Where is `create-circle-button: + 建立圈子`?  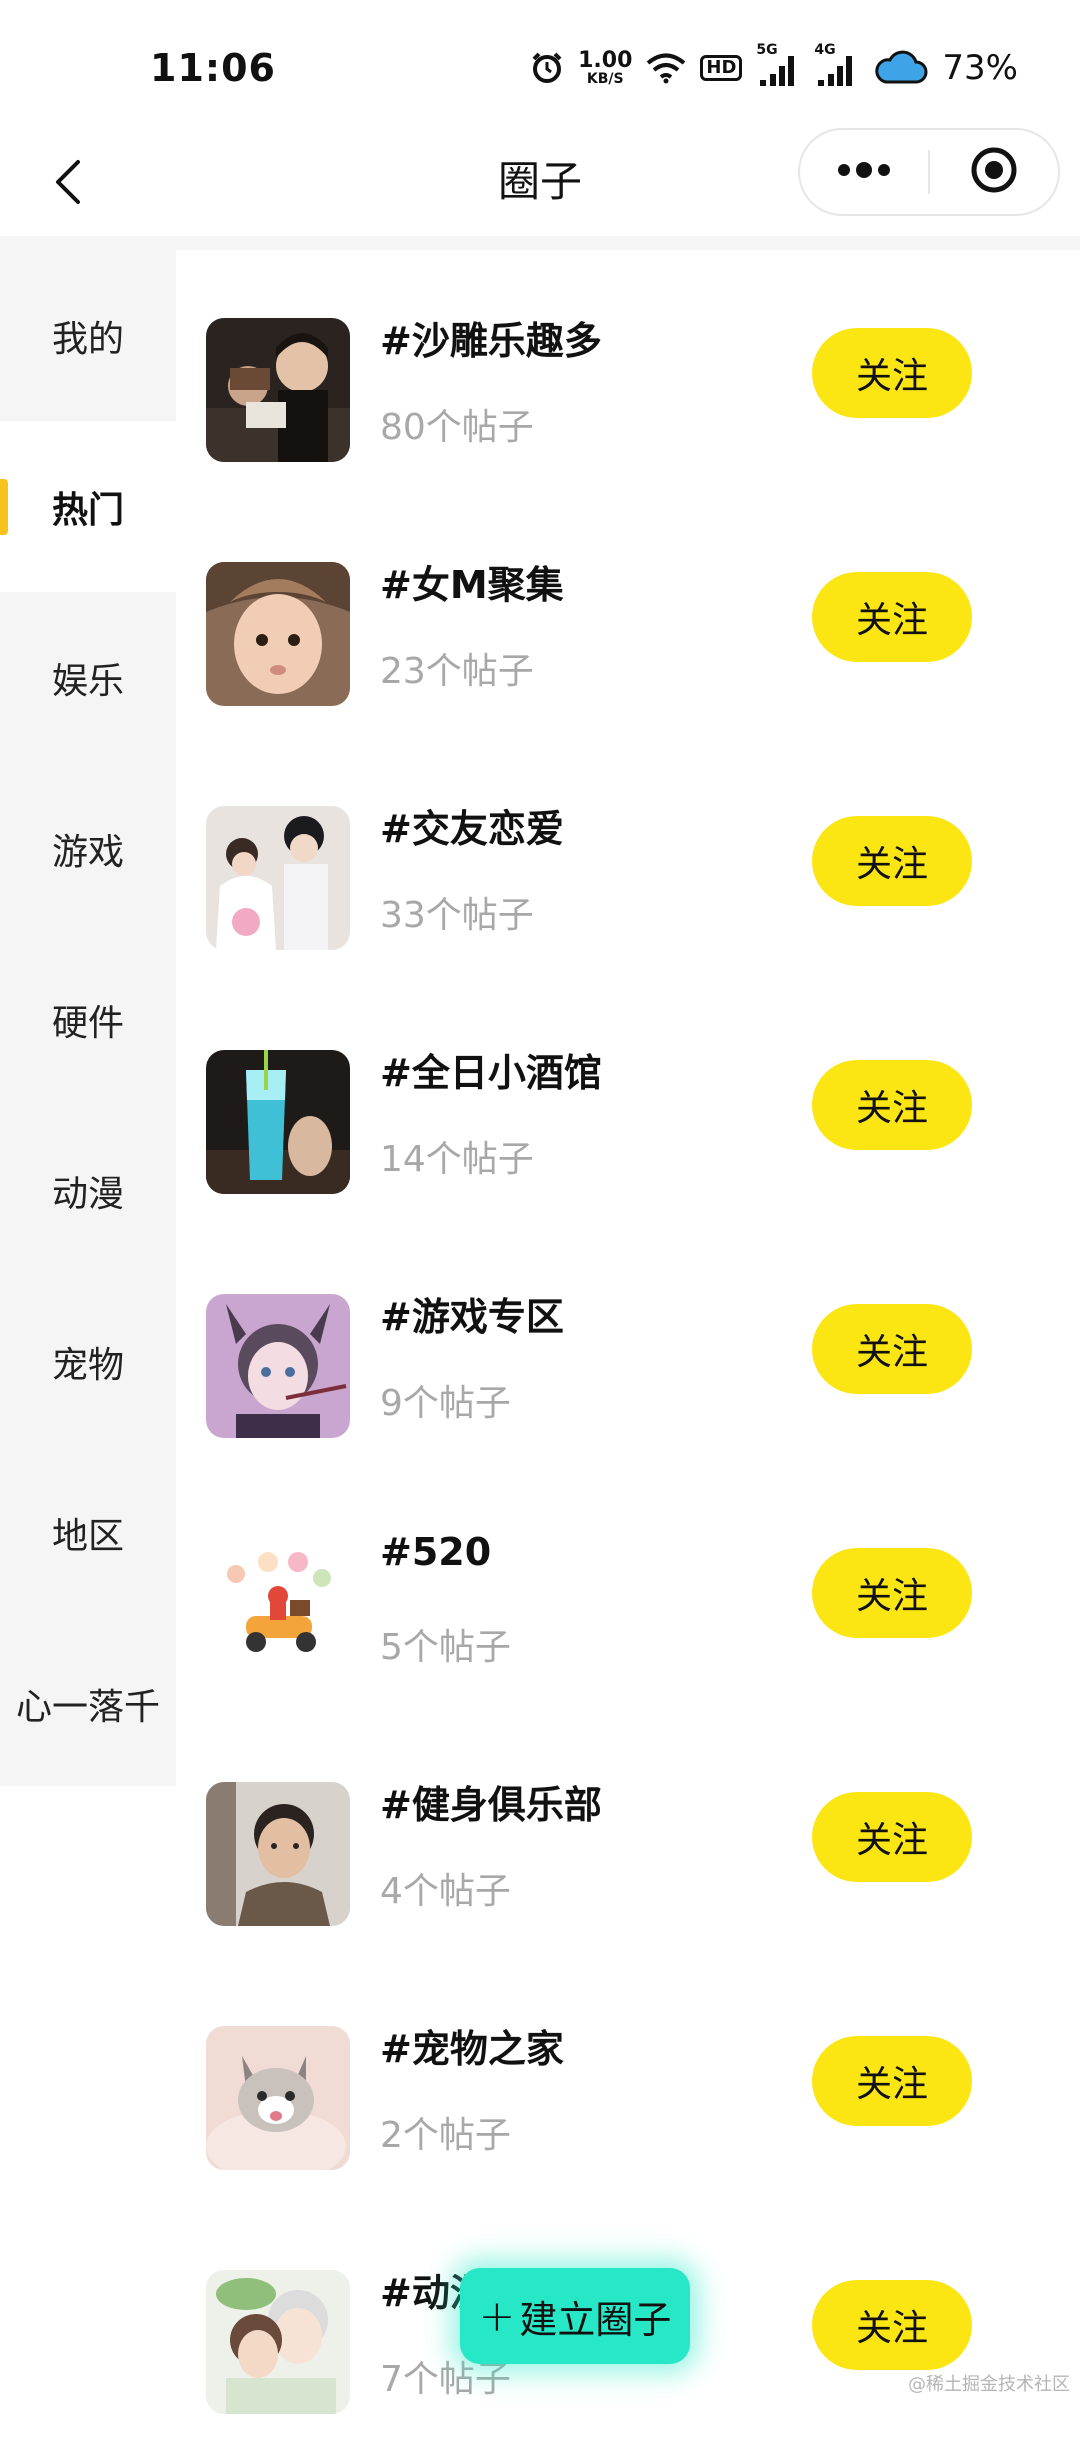 create-circle-button: + 建立圈子 is located at coordinates (575, 2316).